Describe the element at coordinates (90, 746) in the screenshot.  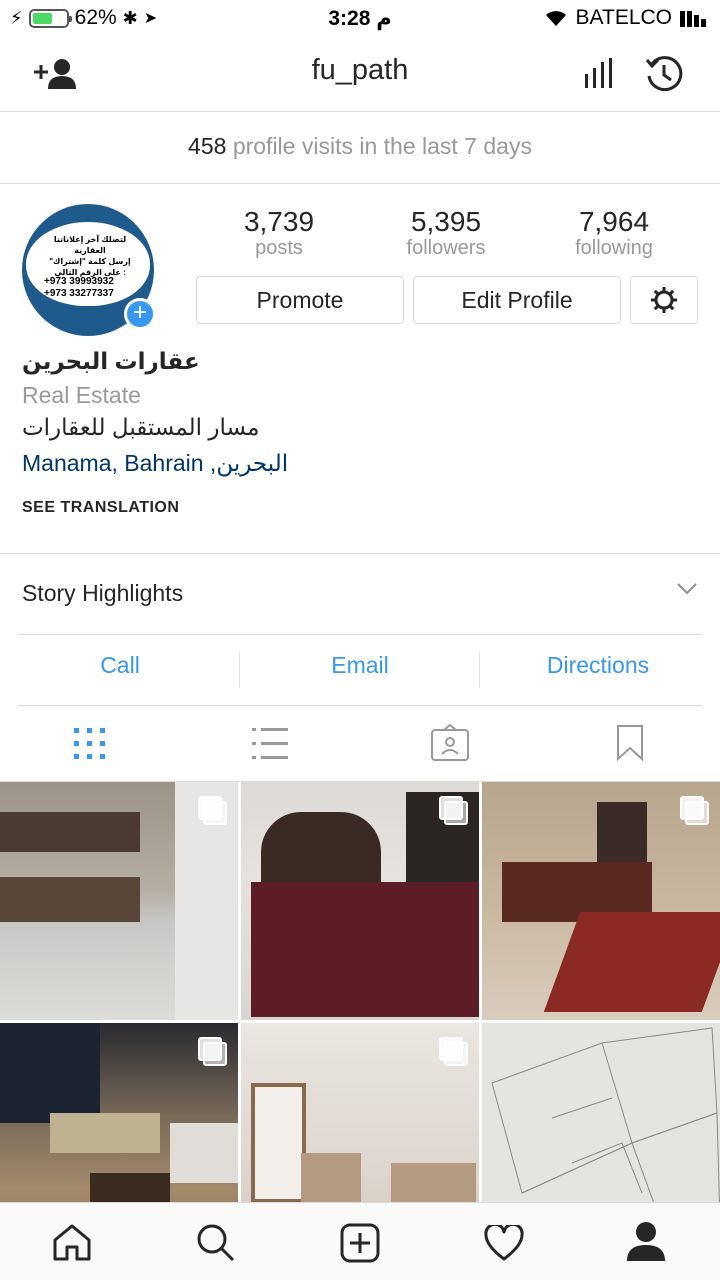
I see `grid-view-icon` at that location.